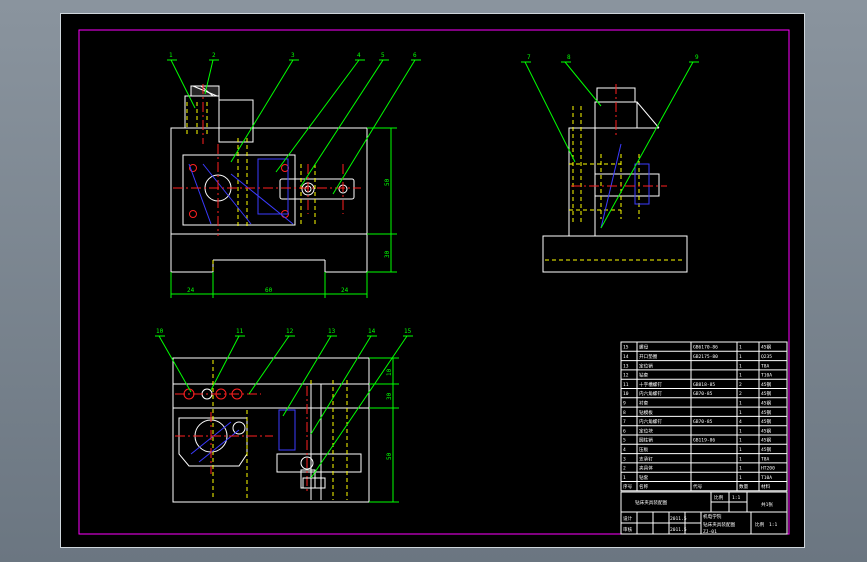  I want to click on callout-label: 12, so click(290, 331).